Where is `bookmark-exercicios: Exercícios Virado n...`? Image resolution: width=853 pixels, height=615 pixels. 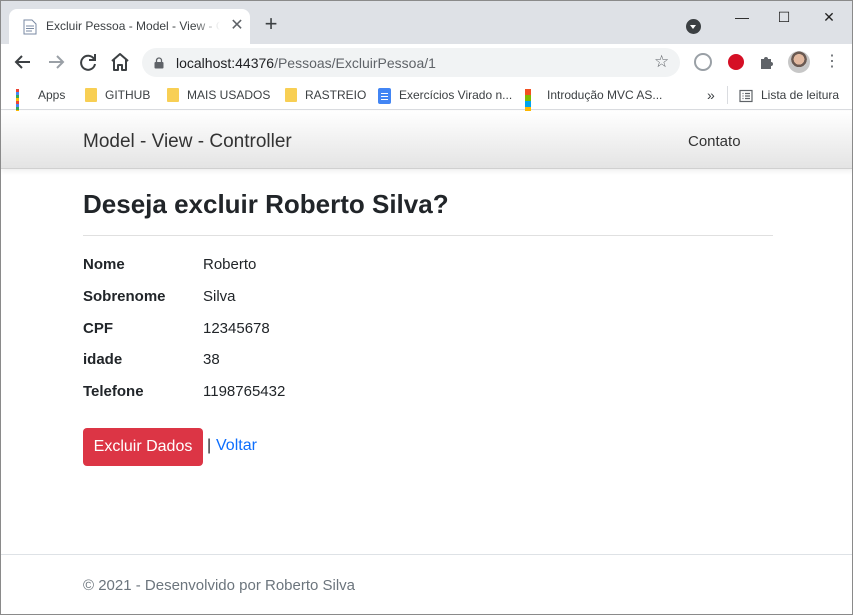
bookmark-exercicios: Exercícios Virado n... is located at coordinates (445, 95).